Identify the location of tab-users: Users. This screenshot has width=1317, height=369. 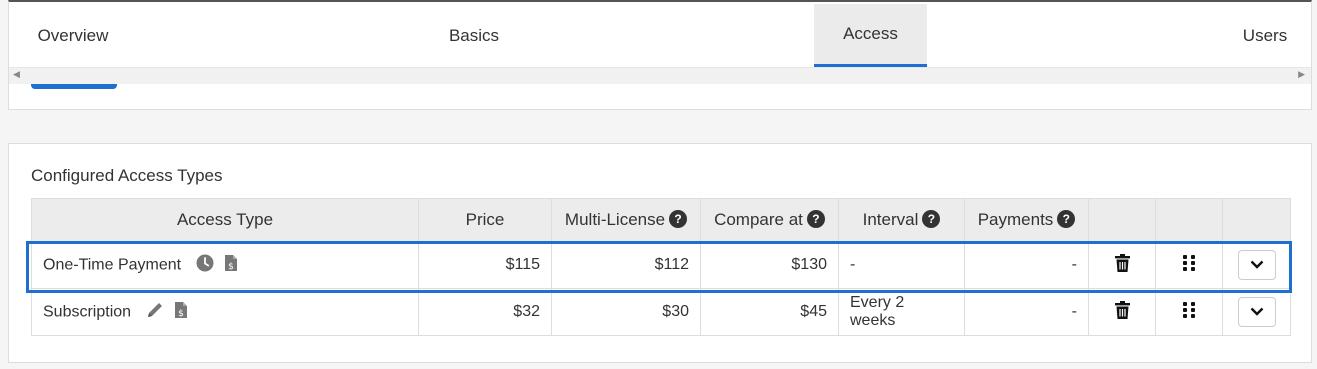
(1265, 35).